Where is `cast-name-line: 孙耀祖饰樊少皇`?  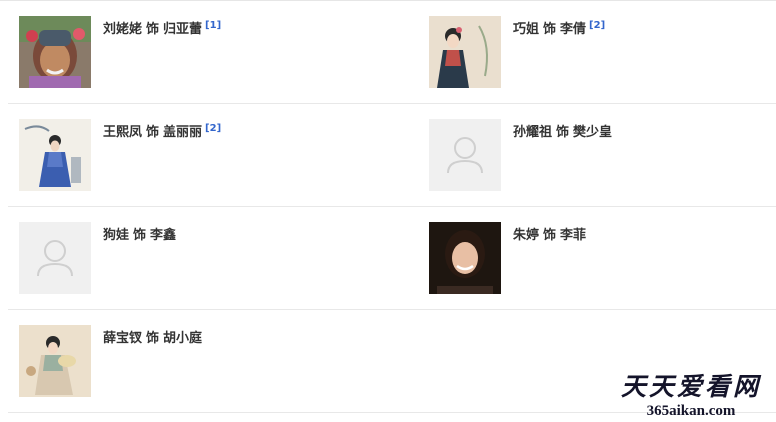
cast-name-line: 孙耀祖饰樊少皇 is located at coordinates (562, 130).